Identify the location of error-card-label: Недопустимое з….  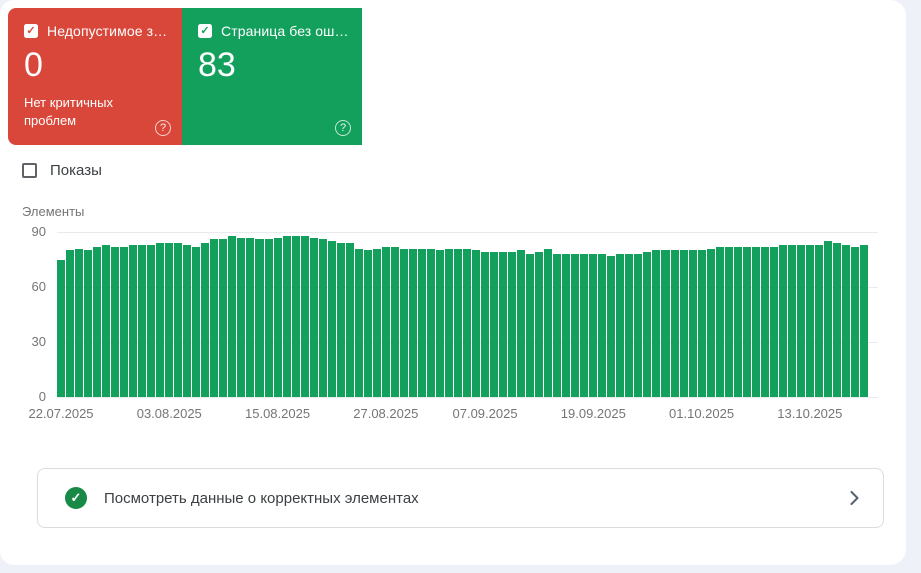
(107, 31).